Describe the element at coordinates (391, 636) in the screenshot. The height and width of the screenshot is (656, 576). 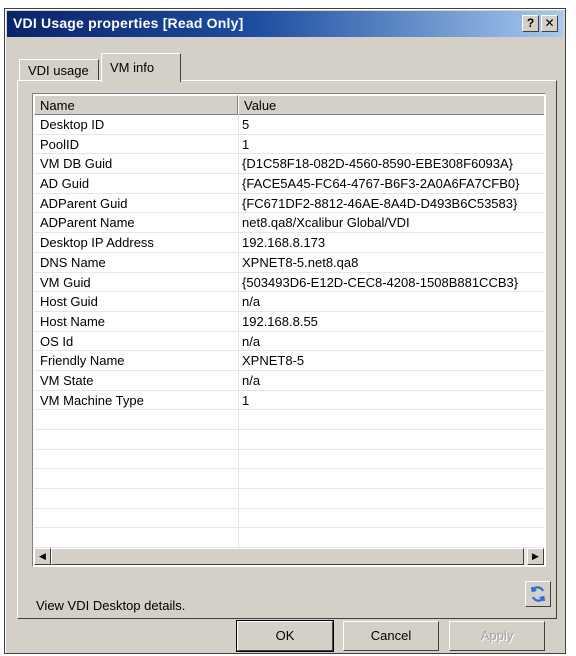
I see `cancel-button: Cancel` at that location.